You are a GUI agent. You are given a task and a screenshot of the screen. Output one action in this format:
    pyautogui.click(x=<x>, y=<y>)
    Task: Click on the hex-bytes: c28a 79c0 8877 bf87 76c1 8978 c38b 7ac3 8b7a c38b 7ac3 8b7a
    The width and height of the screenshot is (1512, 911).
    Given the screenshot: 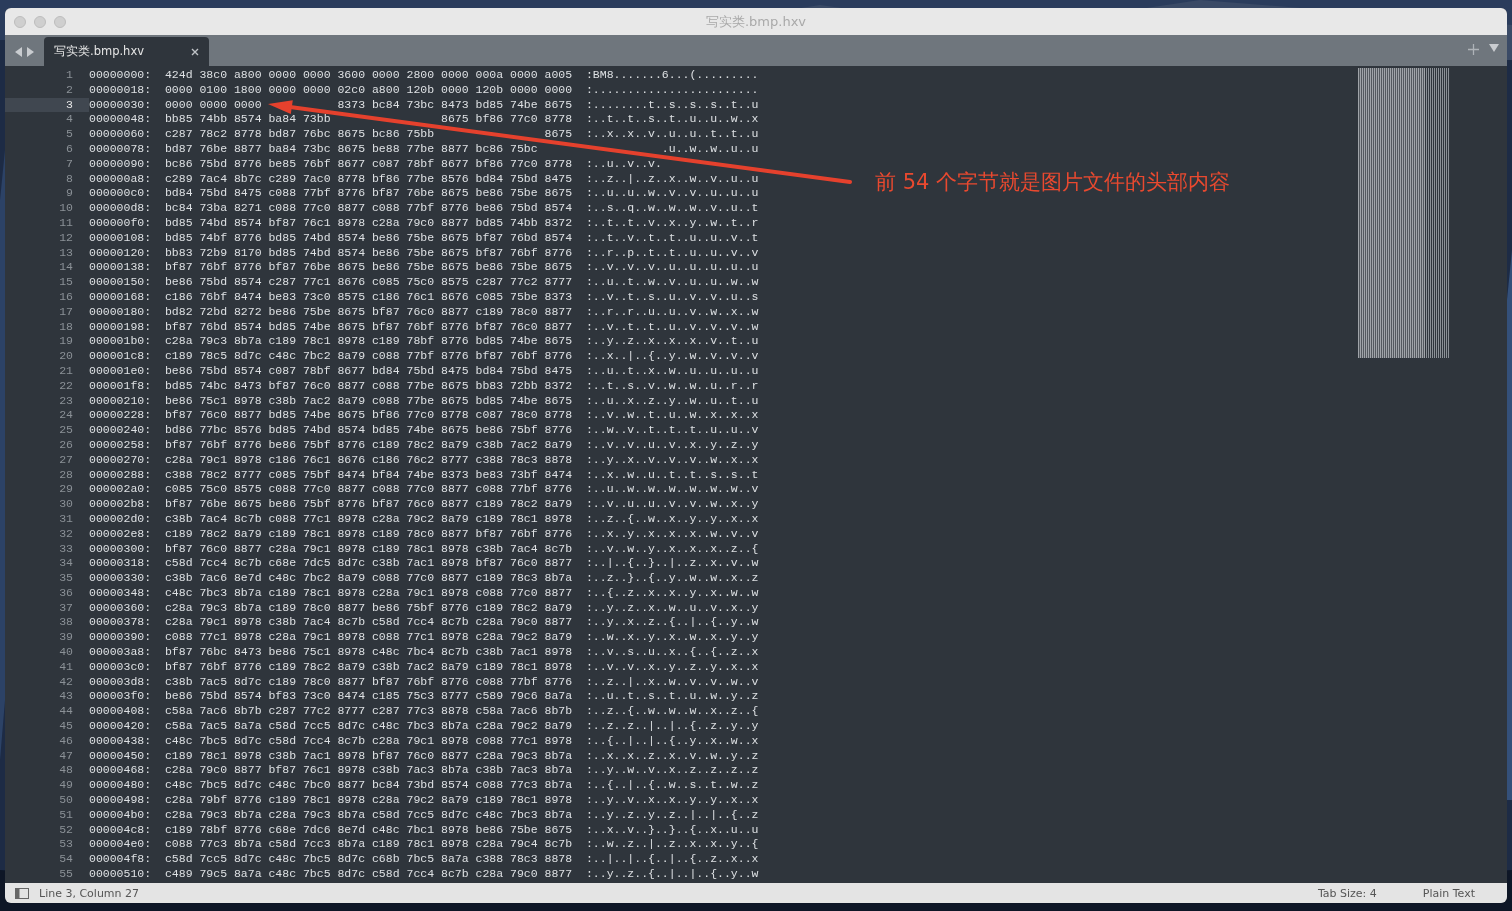 What is the action you would take?
    pyautogui.click(x=368, y=770)
    